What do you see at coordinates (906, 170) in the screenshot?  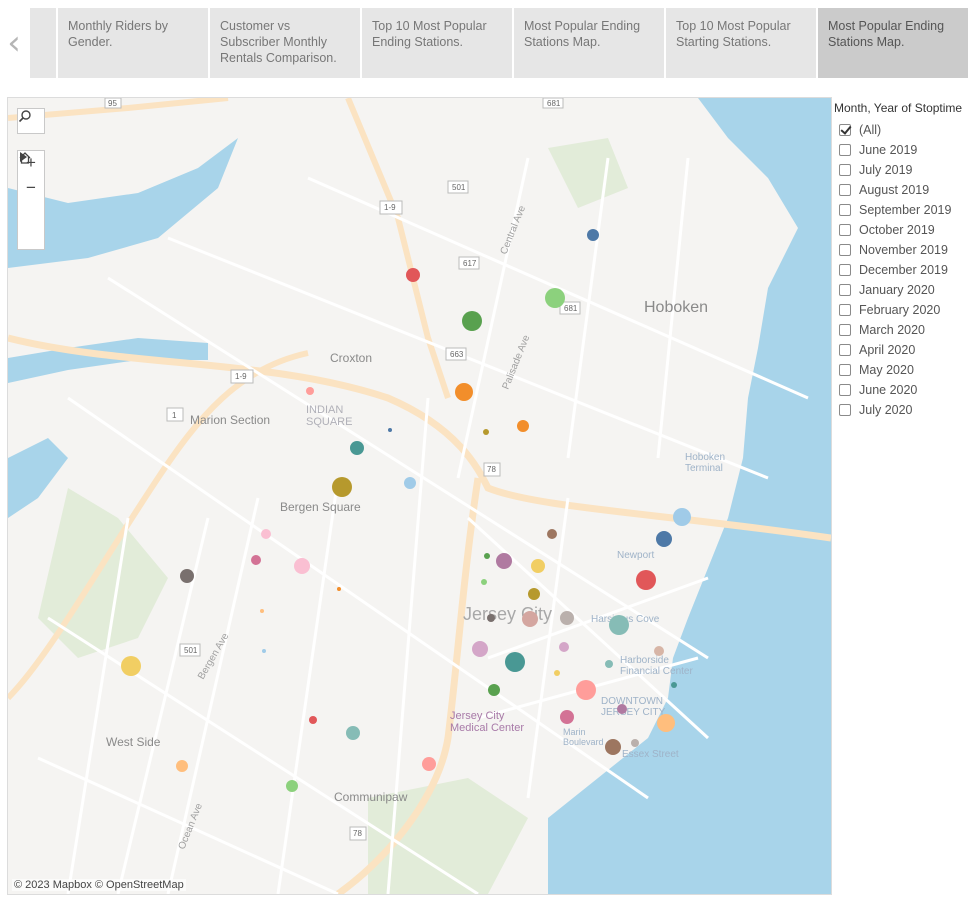 I see `filter-option: July 2019` at bounding box center [906, 170].